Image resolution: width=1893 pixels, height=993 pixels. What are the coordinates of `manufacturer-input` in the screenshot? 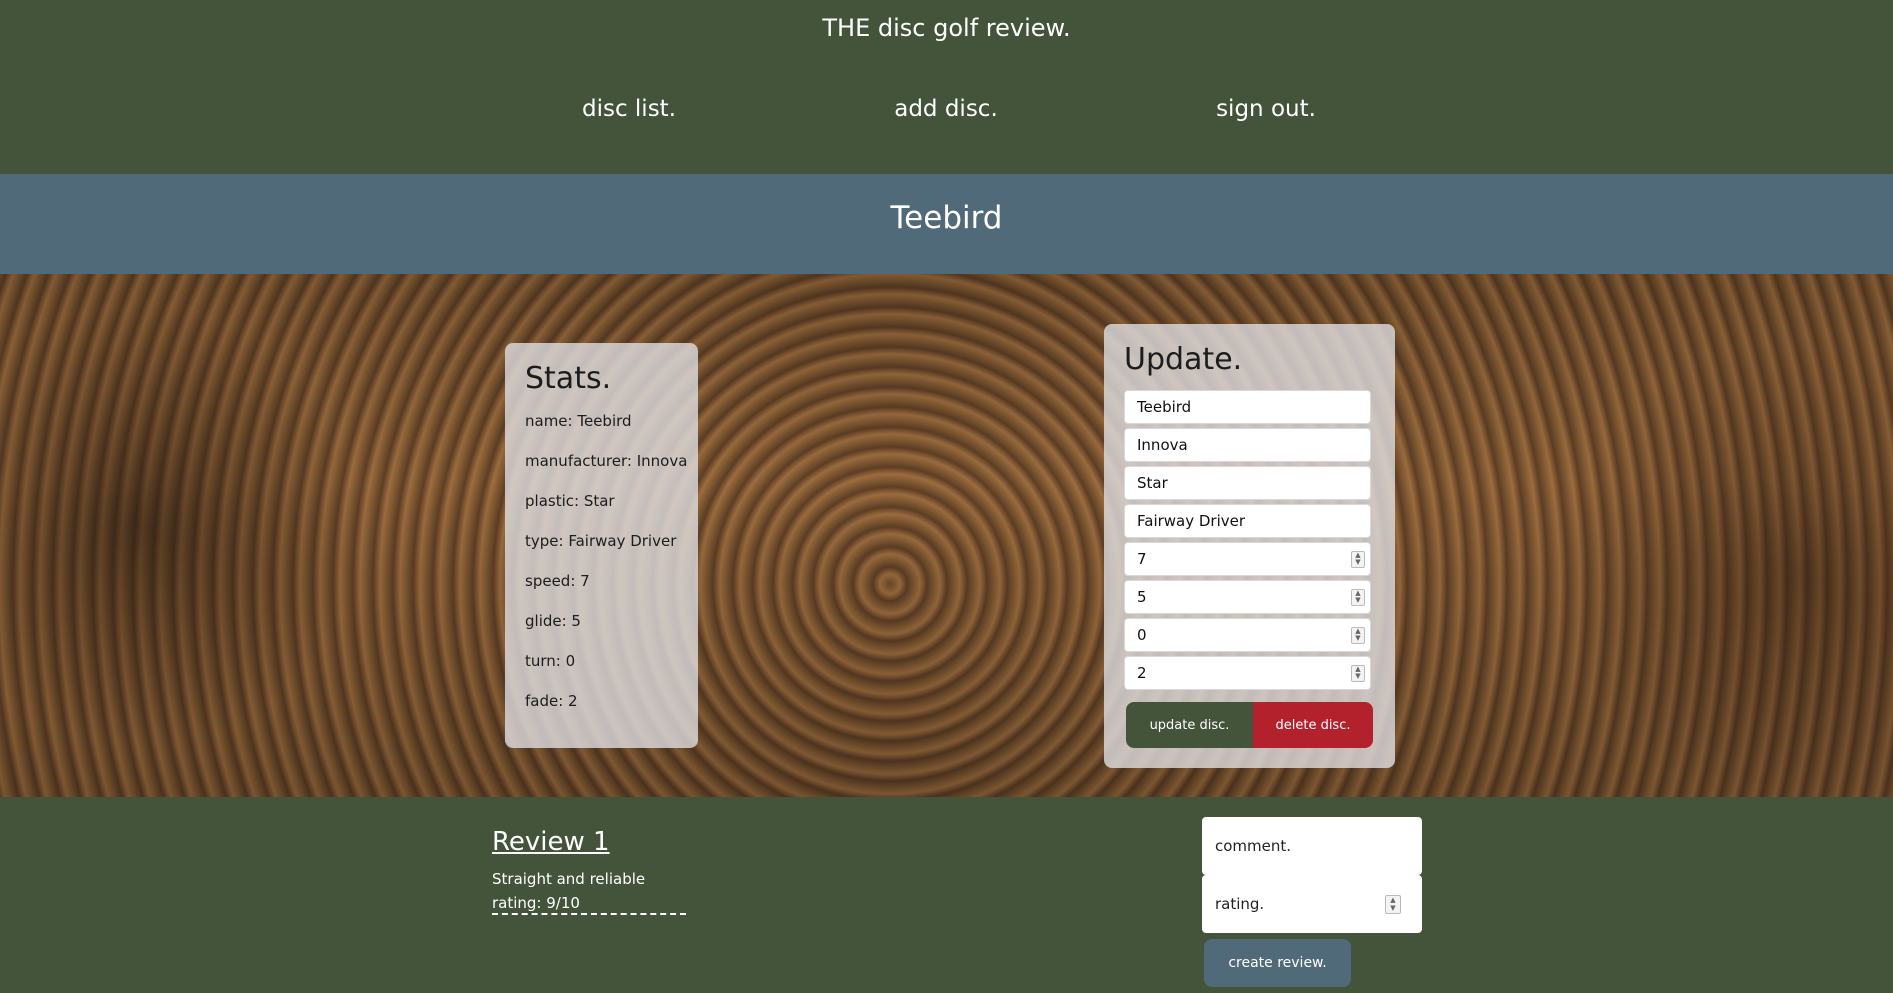 It's located at (1247, 445).